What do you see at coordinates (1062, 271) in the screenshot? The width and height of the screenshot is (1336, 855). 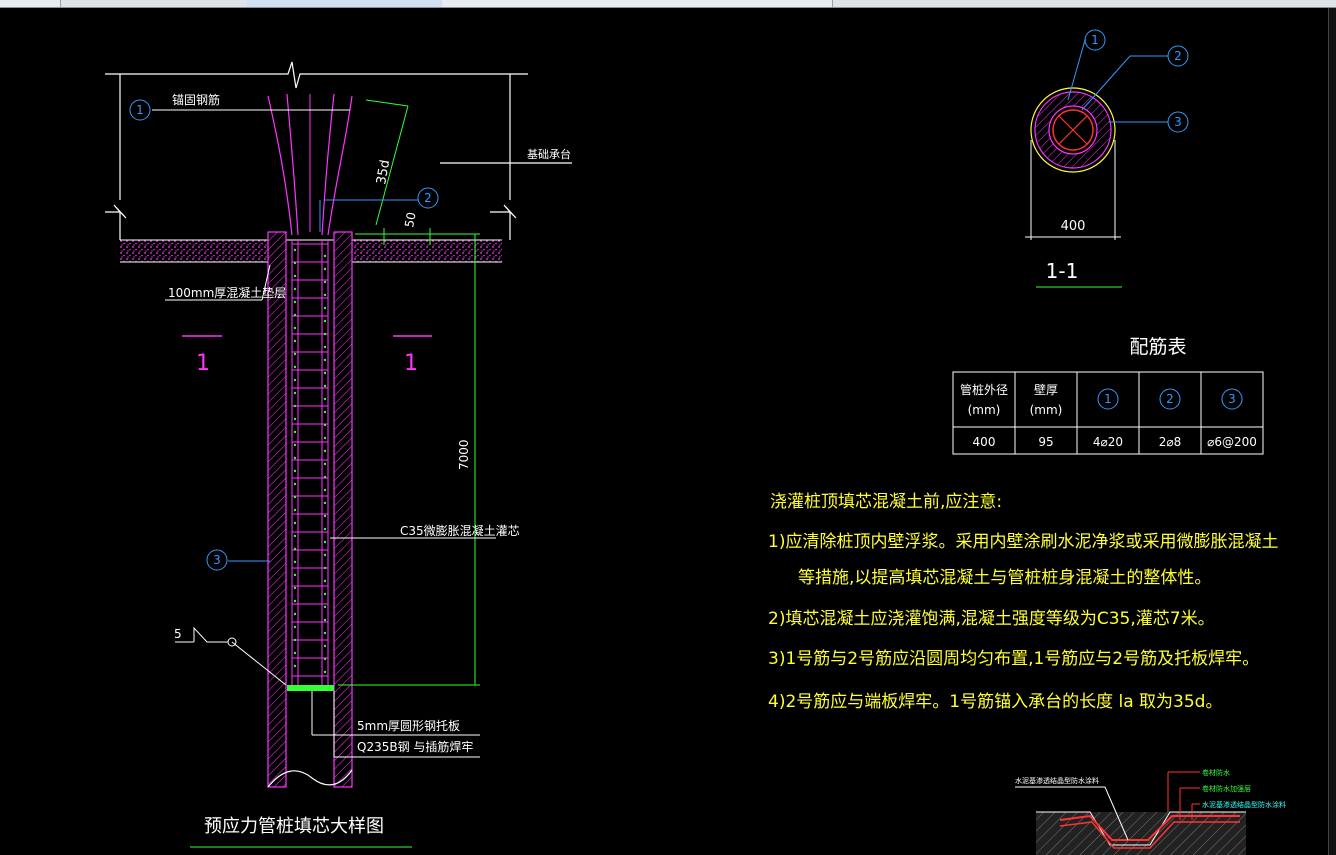 I see `section-title: 1-1` at bounding box center [1062, 271].